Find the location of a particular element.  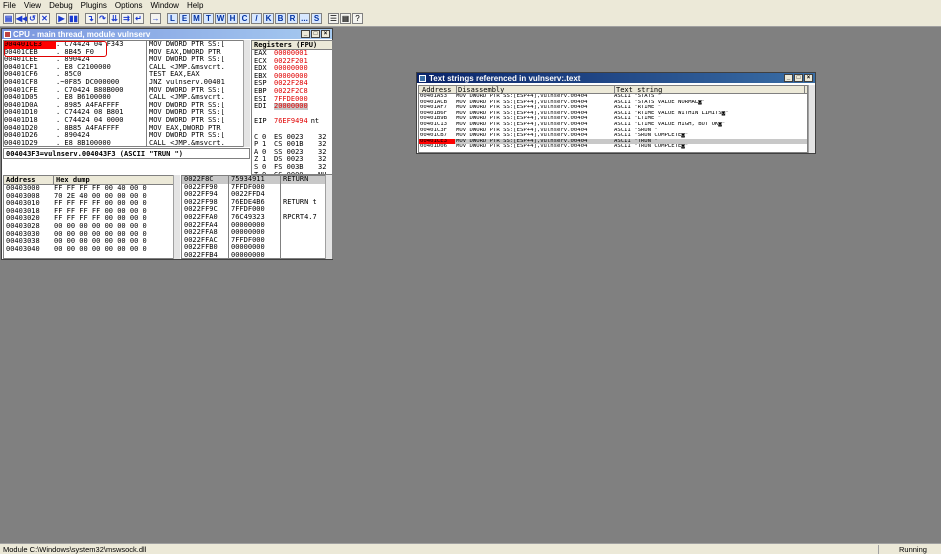

execute-till-return-icon: ↵ is located at coordinates (138, 18).